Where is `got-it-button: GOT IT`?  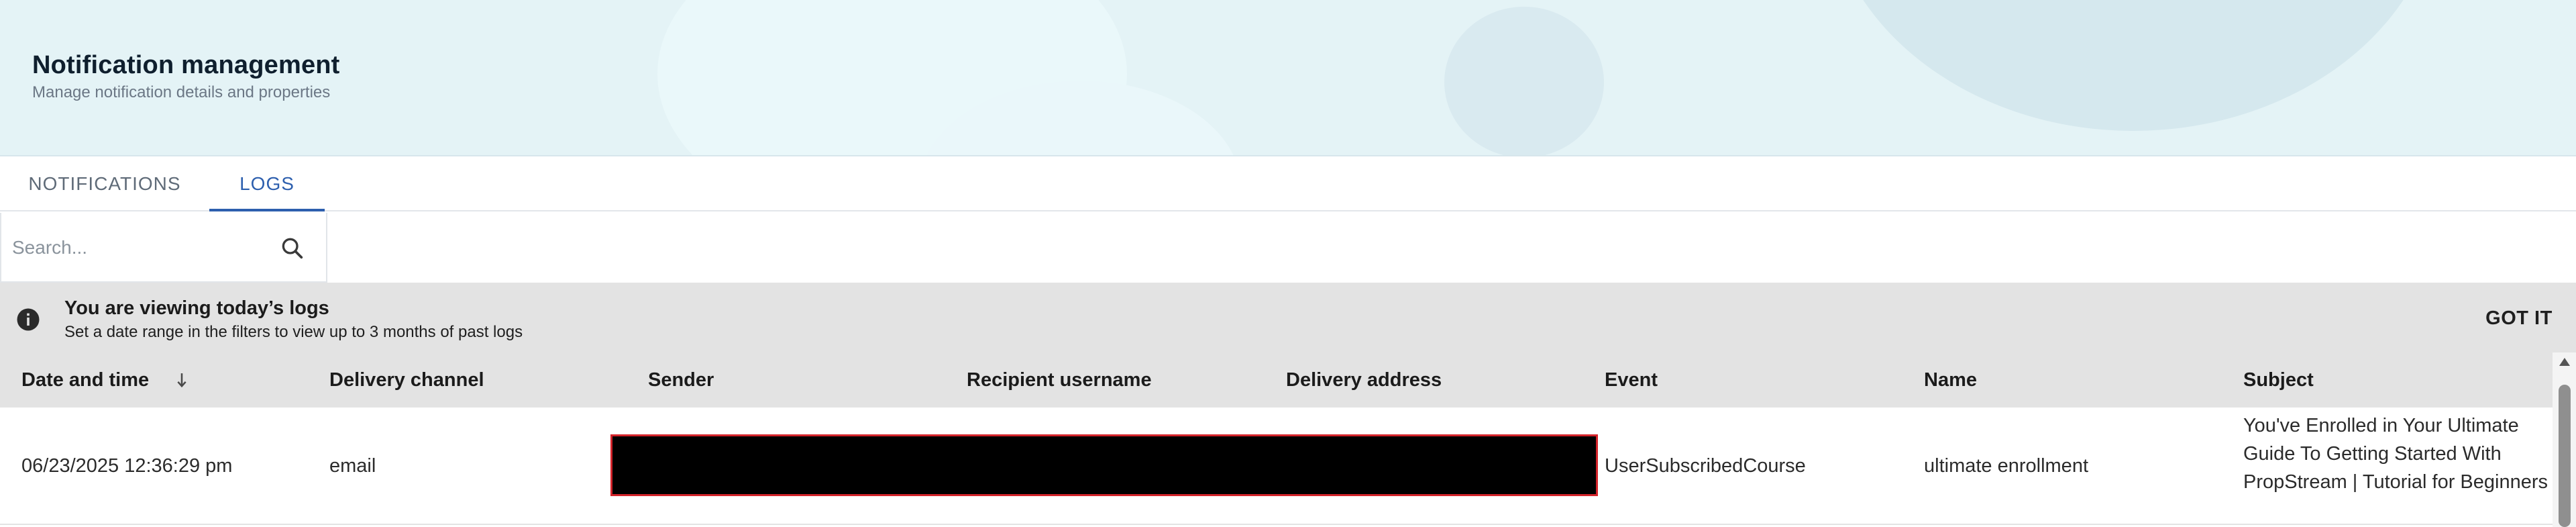 got-it-button: GOT IT is located at coordinates (2519, 318).